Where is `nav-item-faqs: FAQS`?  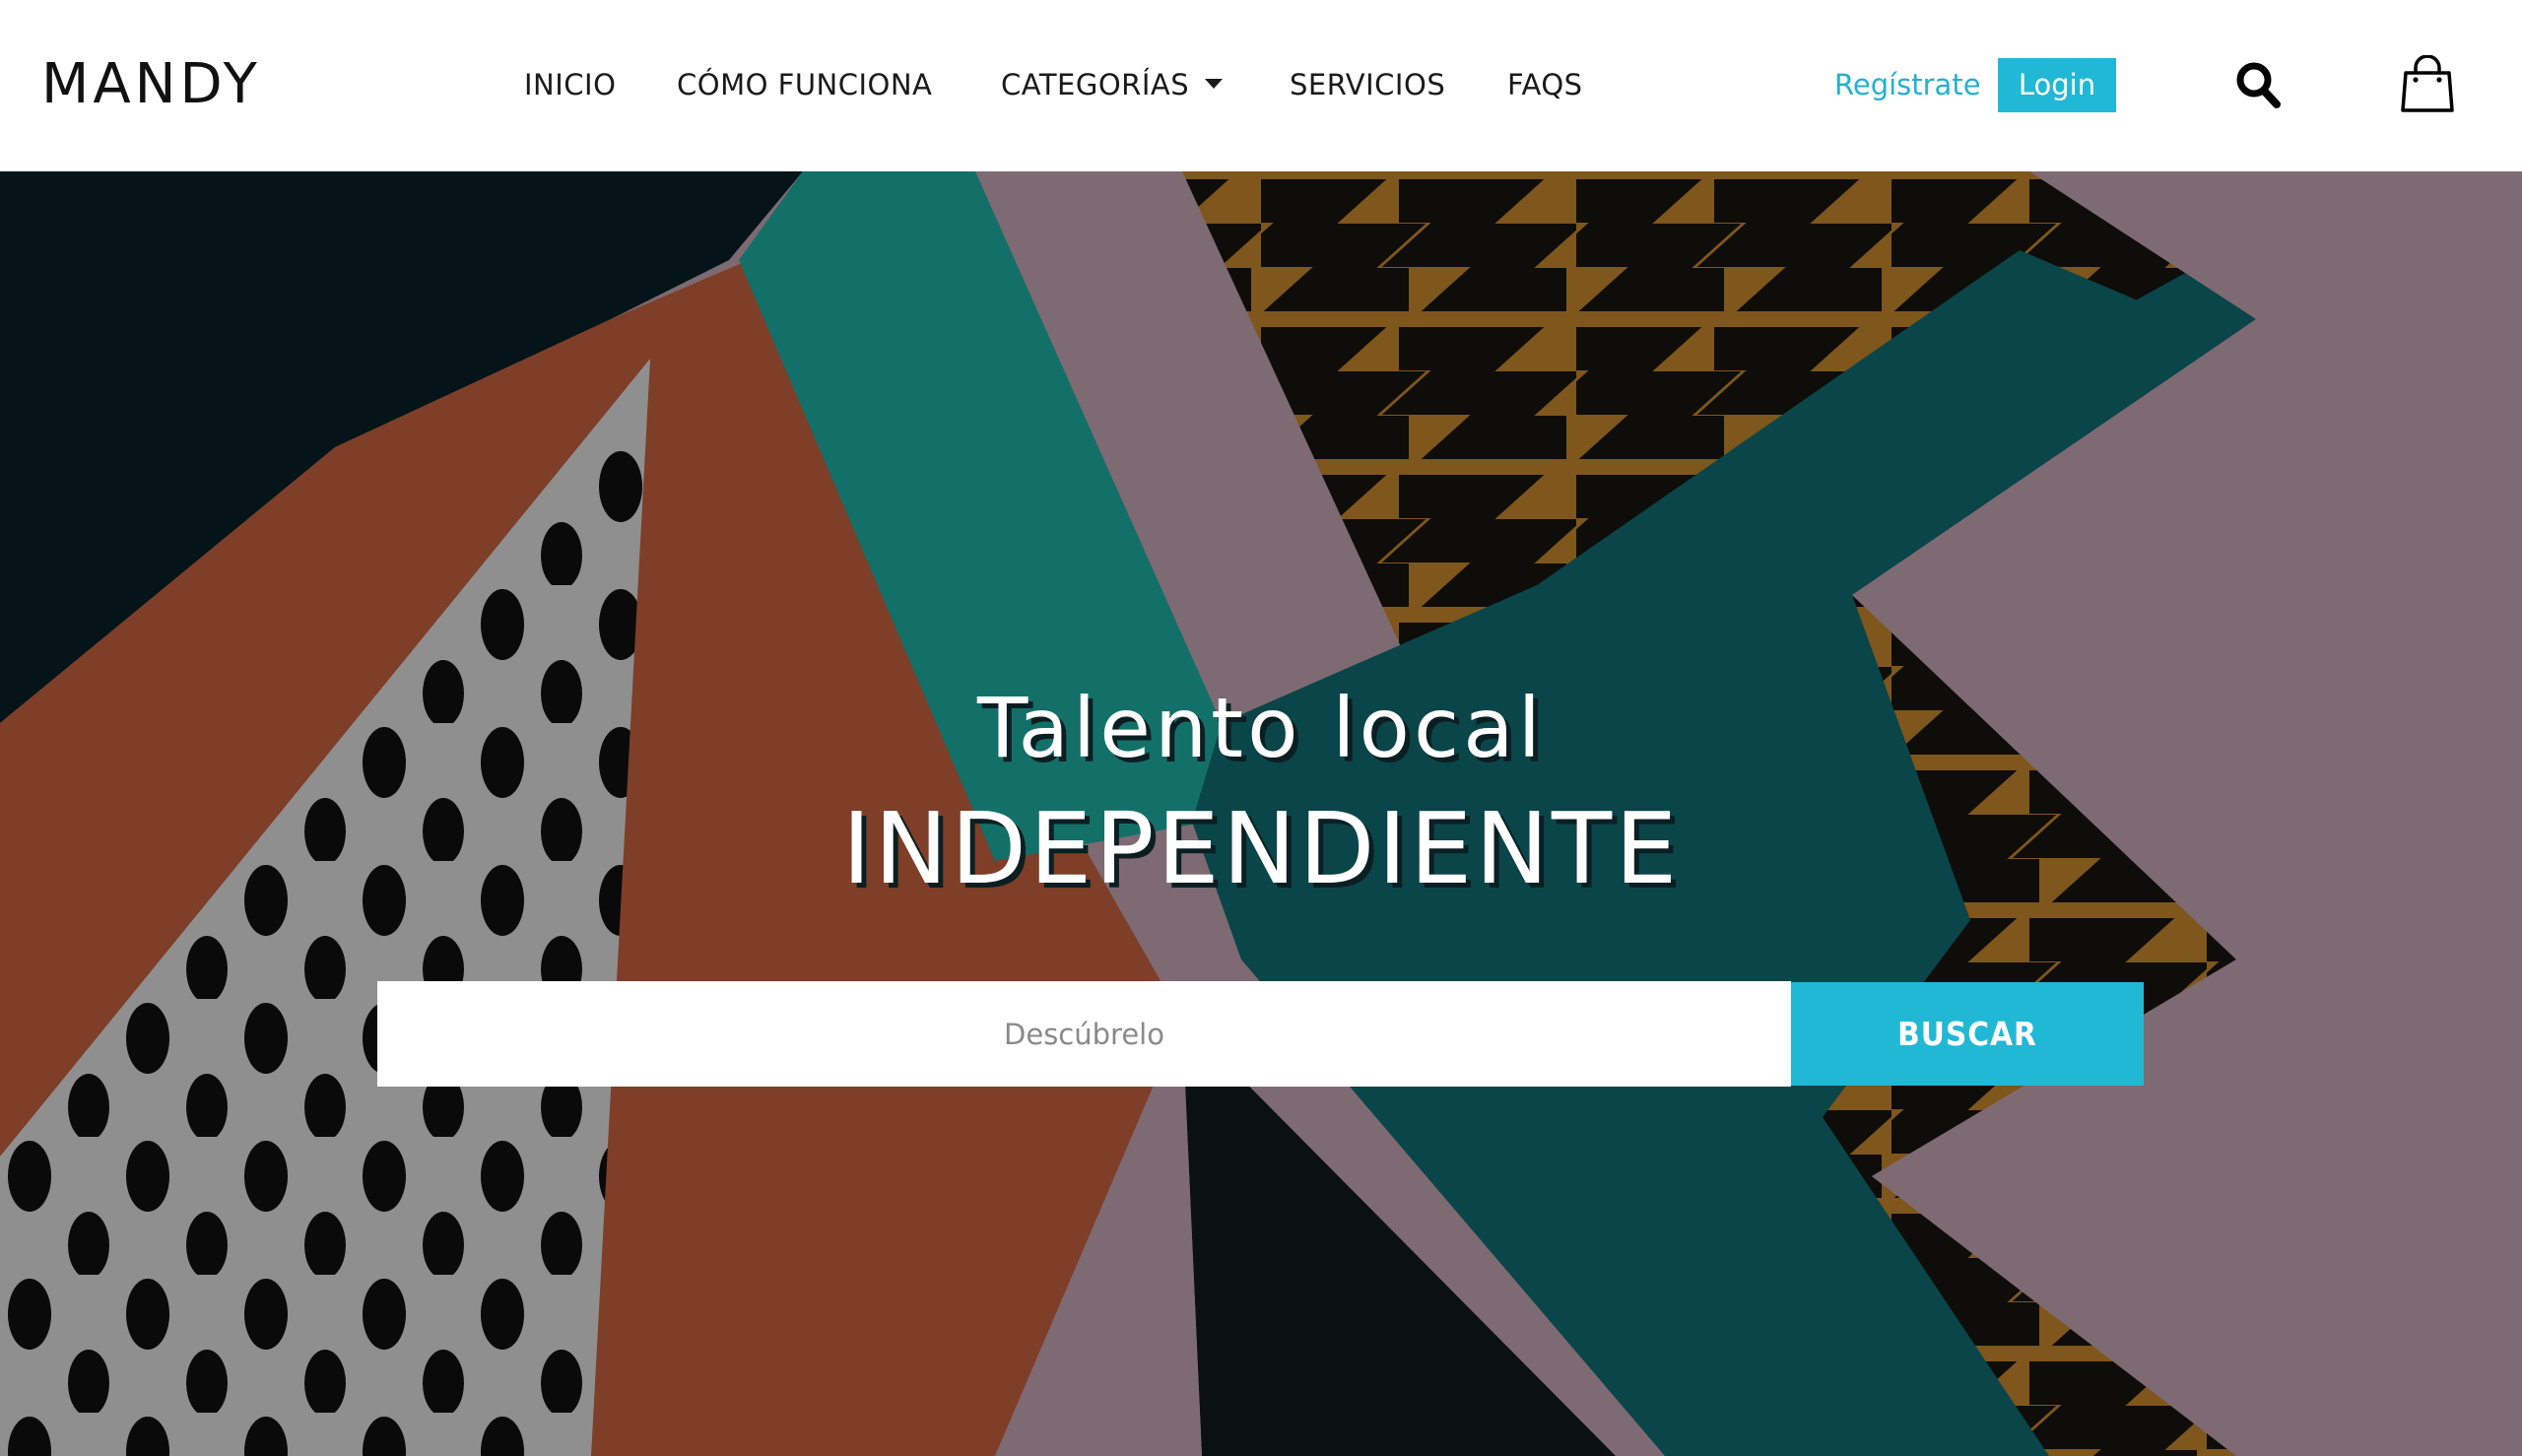 nav-item-faqs: FAQS is located at coordinates (1545, 84).